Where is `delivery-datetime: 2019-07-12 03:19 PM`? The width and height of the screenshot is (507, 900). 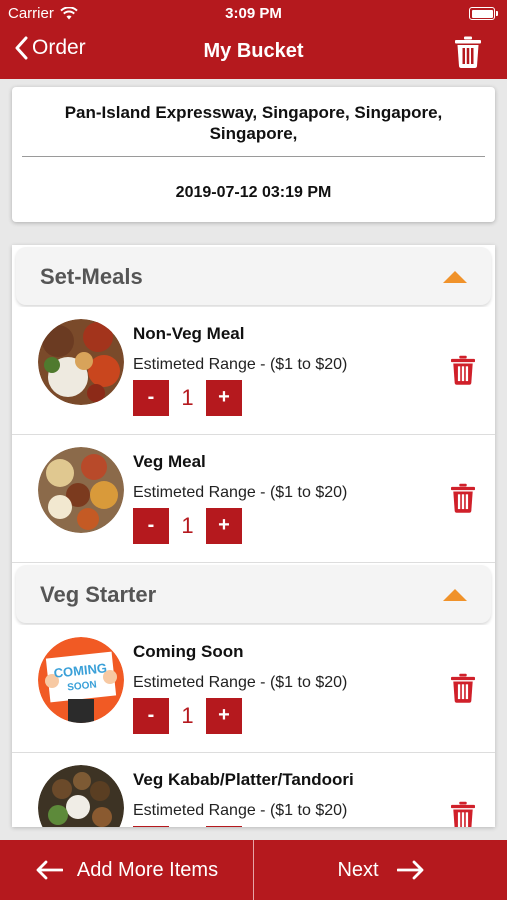
delivery-datetime: 2019-07-12 03:19 PM is located at coordinates (253, 192).